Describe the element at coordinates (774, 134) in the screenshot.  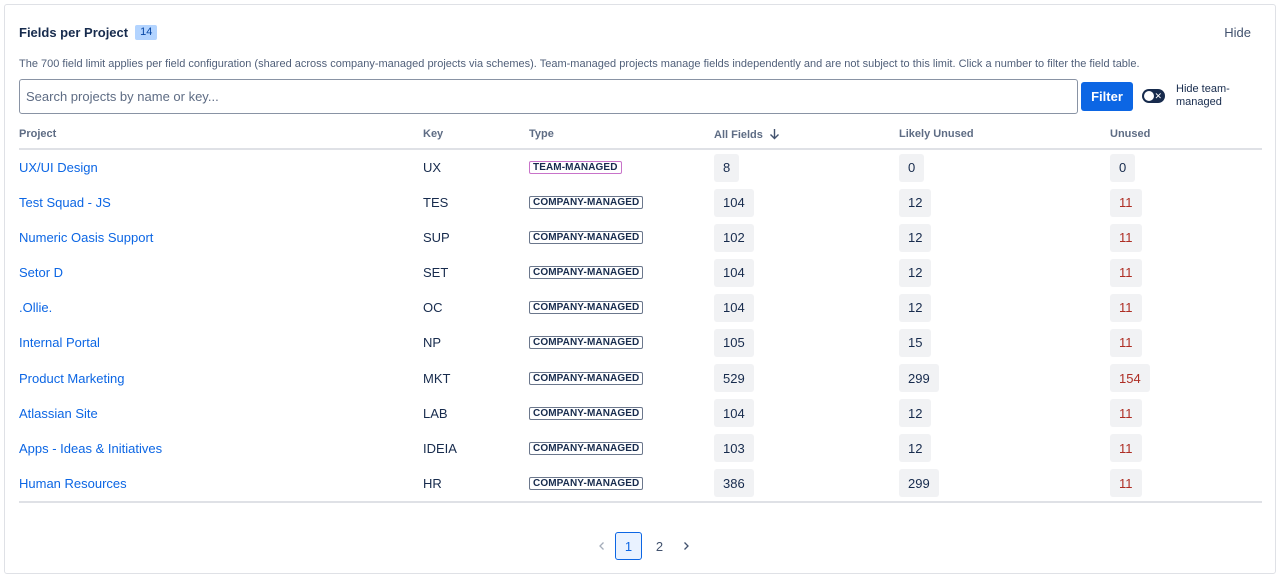
I see `sort-descending-icon` at that location.